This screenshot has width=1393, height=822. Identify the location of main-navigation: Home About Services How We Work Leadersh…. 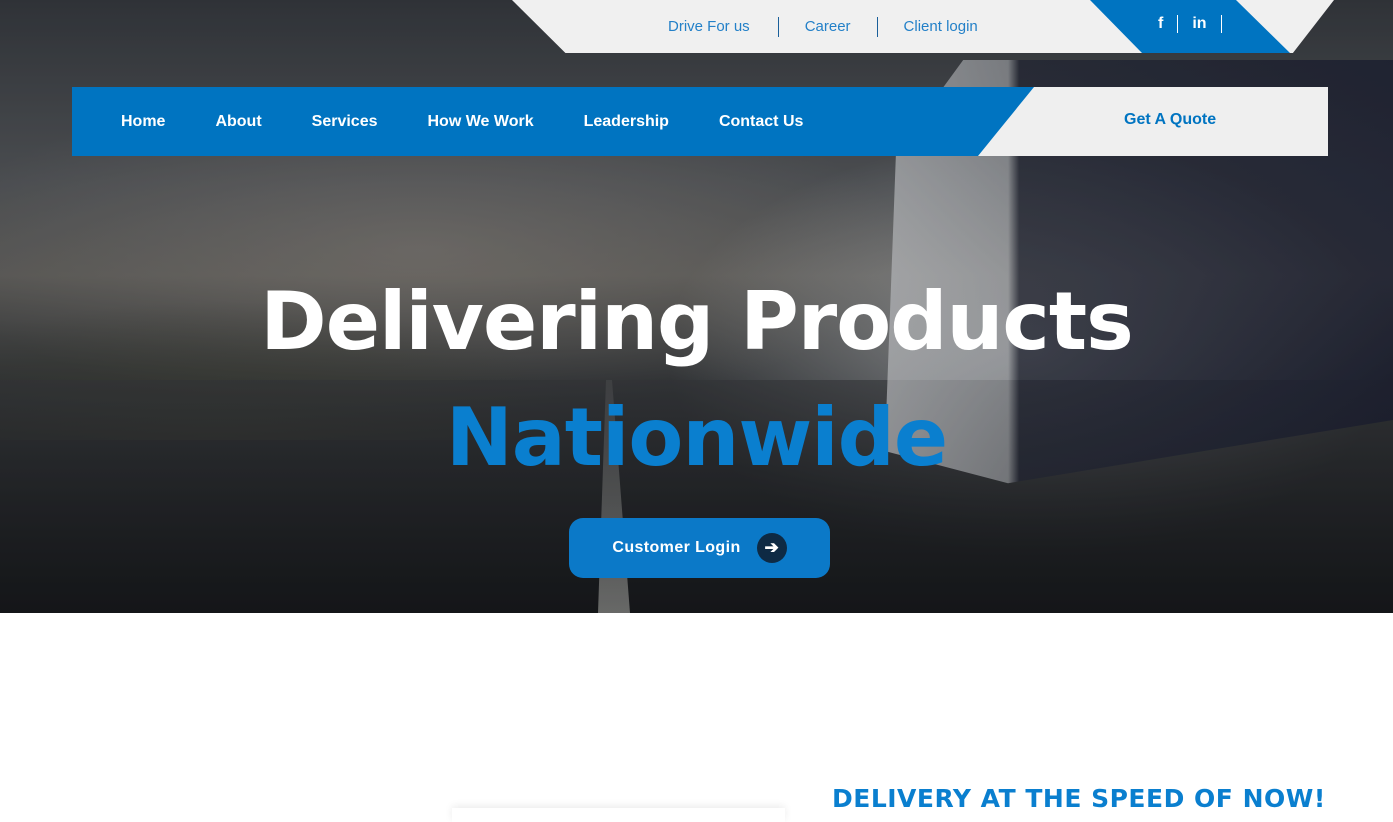
(700, 121).